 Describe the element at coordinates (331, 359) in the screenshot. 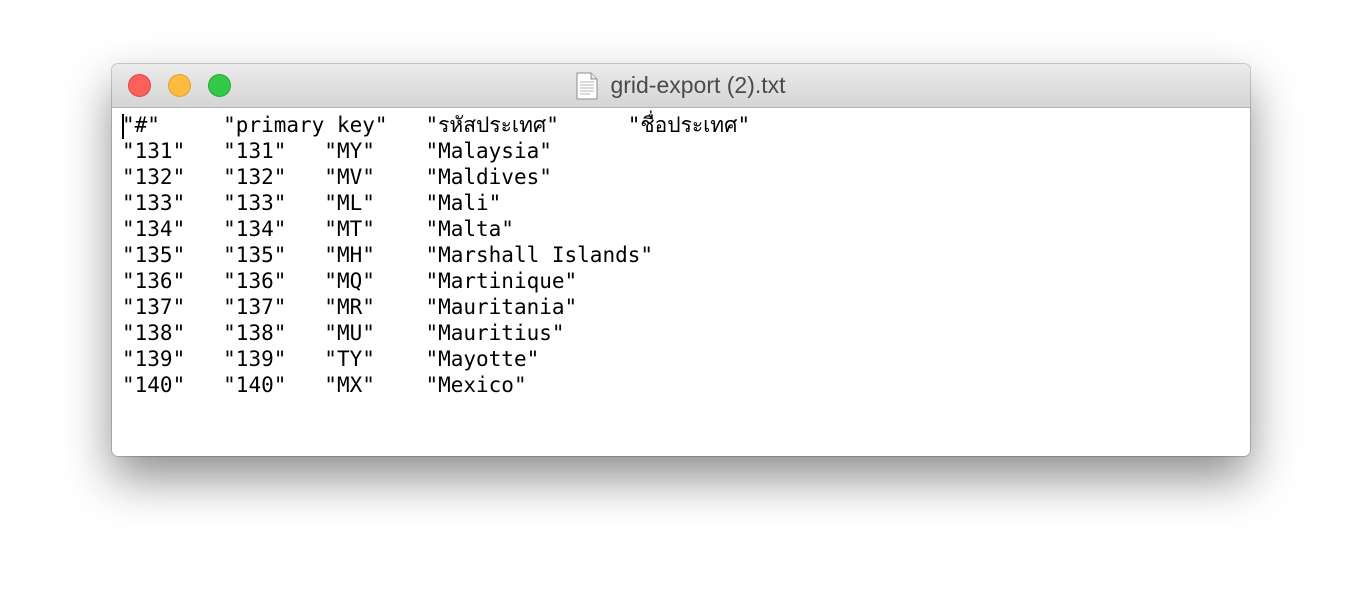

I see `text-line: "139" "139" "TY" "Mayotte"` at that location.